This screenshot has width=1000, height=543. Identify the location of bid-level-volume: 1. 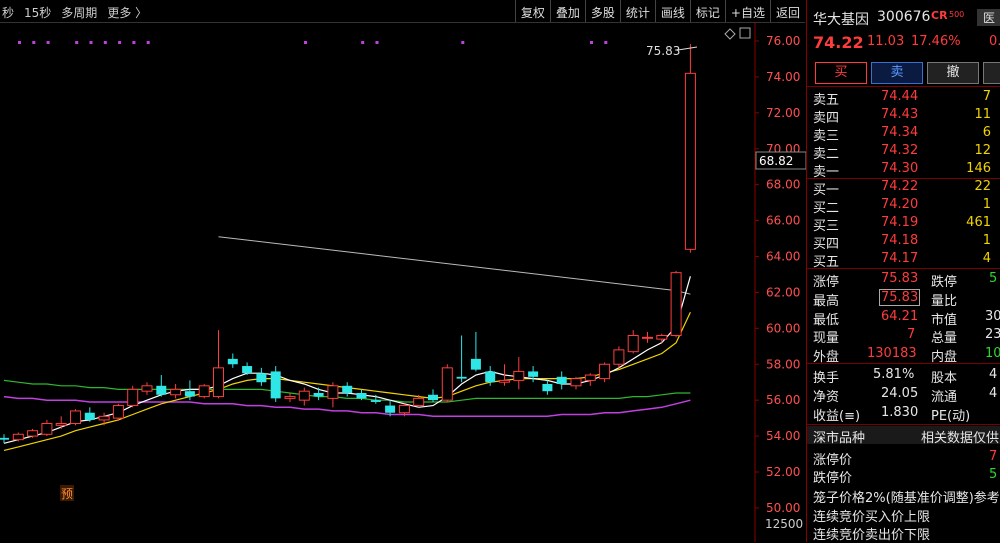
(986, 204).